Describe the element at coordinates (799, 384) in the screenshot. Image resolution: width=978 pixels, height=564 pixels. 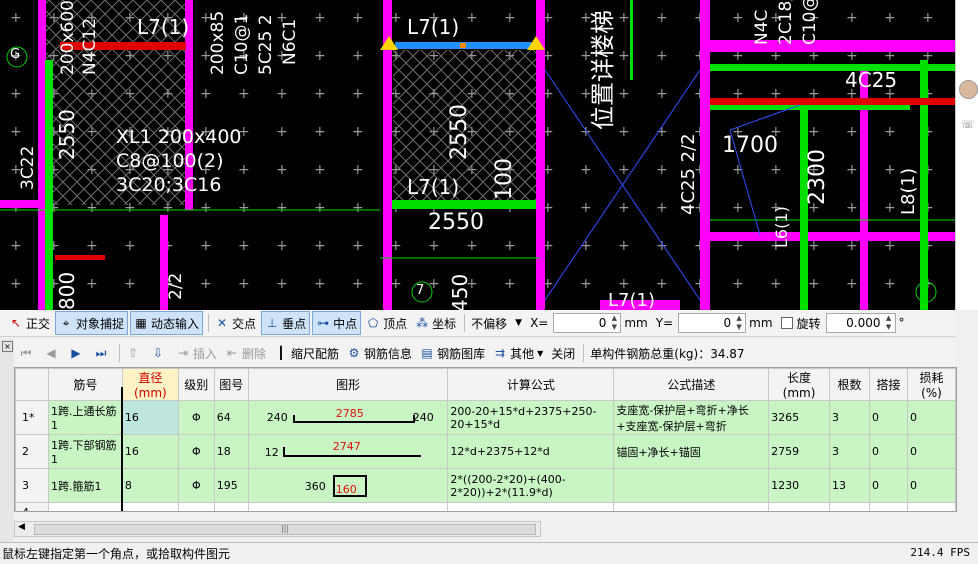
I see `column-header: 长度(mm)` at that location.